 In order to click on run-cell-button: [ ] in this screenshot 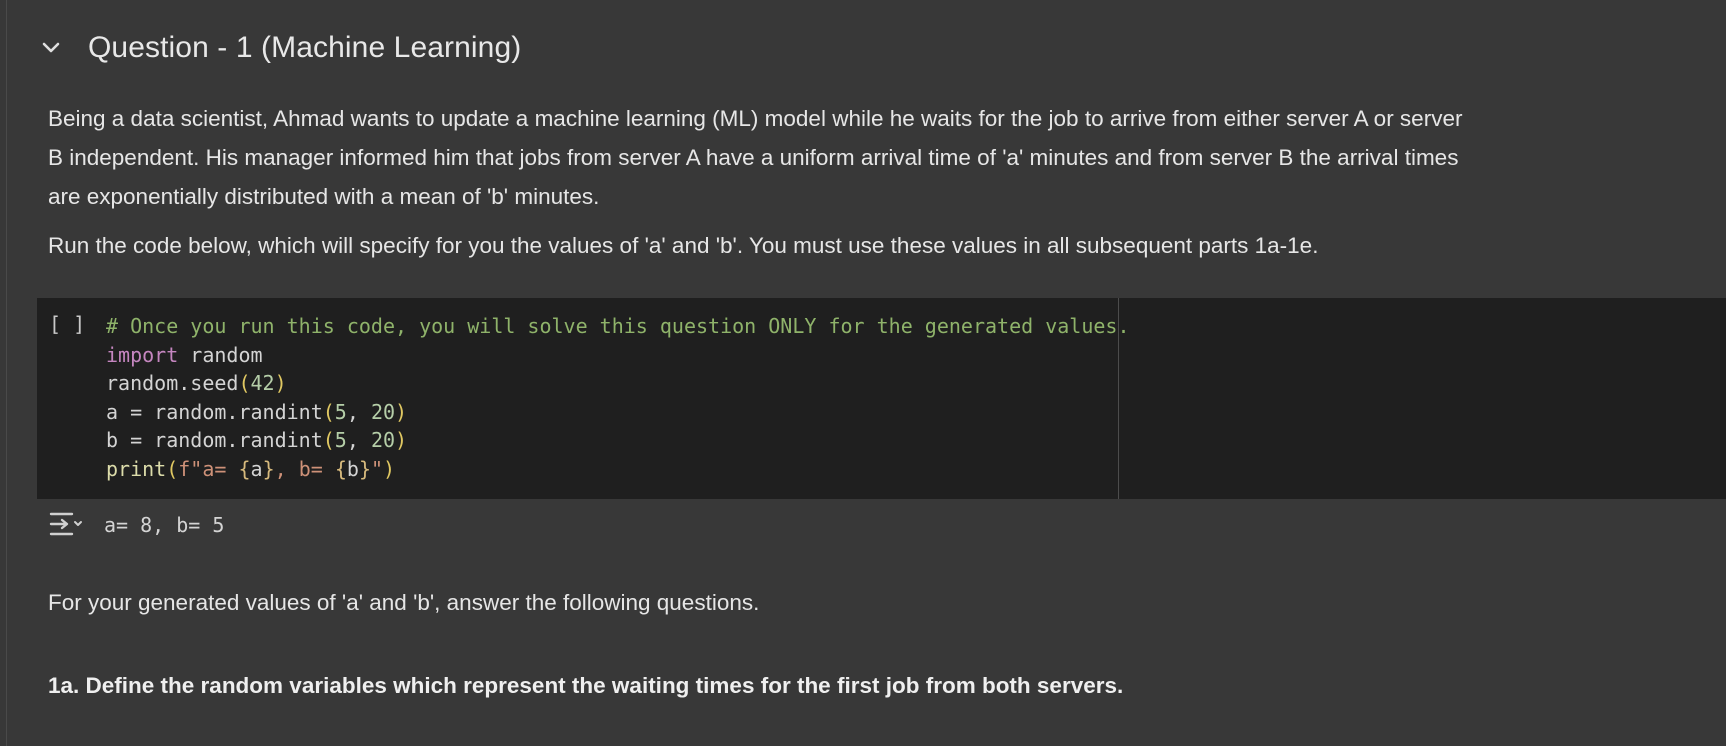, I will do `click(67, 324)`.